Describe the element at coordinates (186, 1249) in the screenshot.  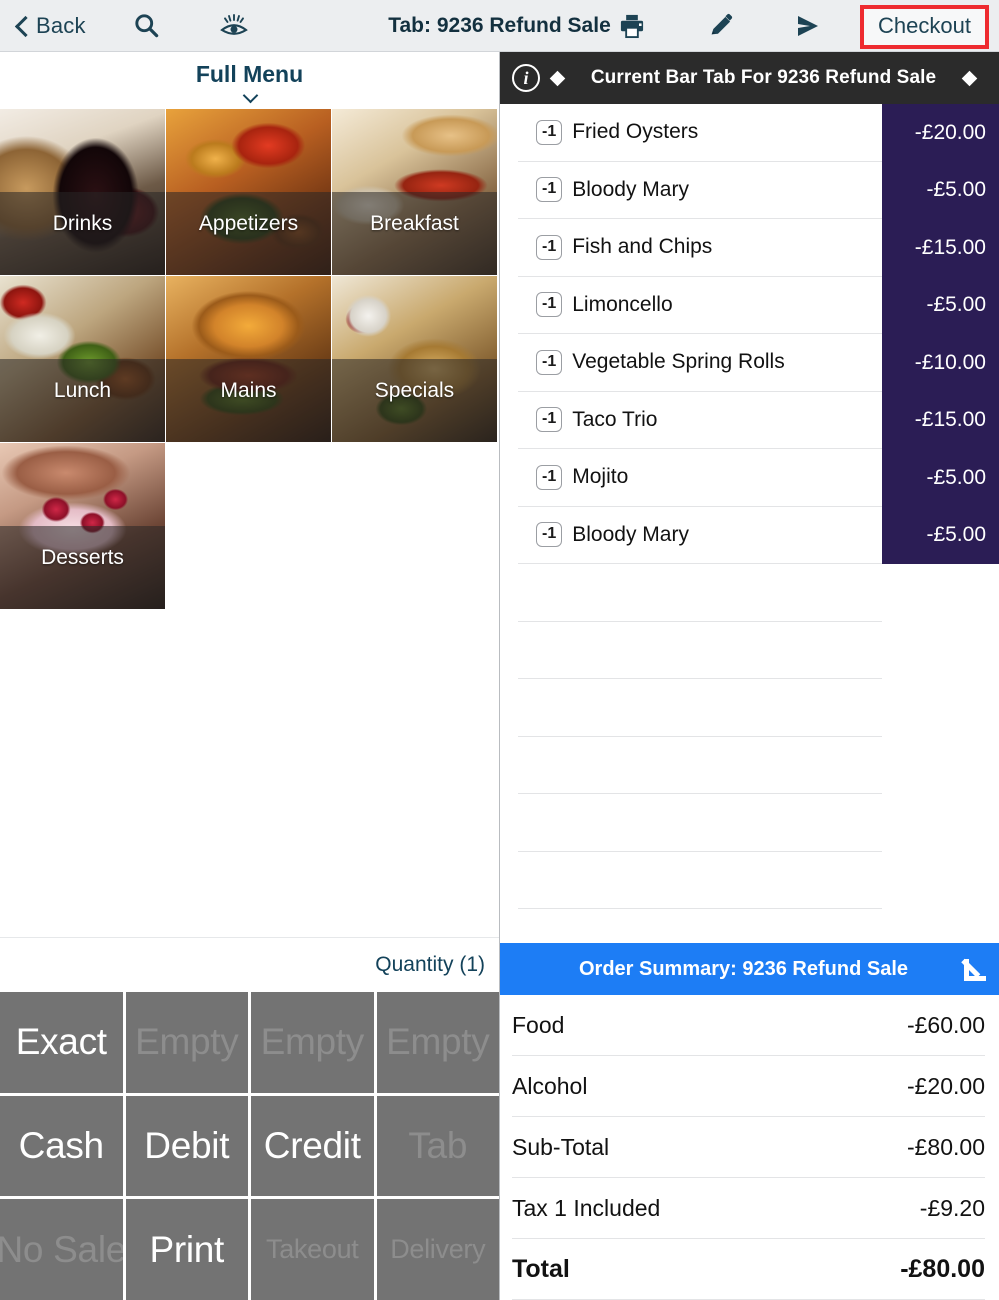
I see `key-print: Print` at that location.